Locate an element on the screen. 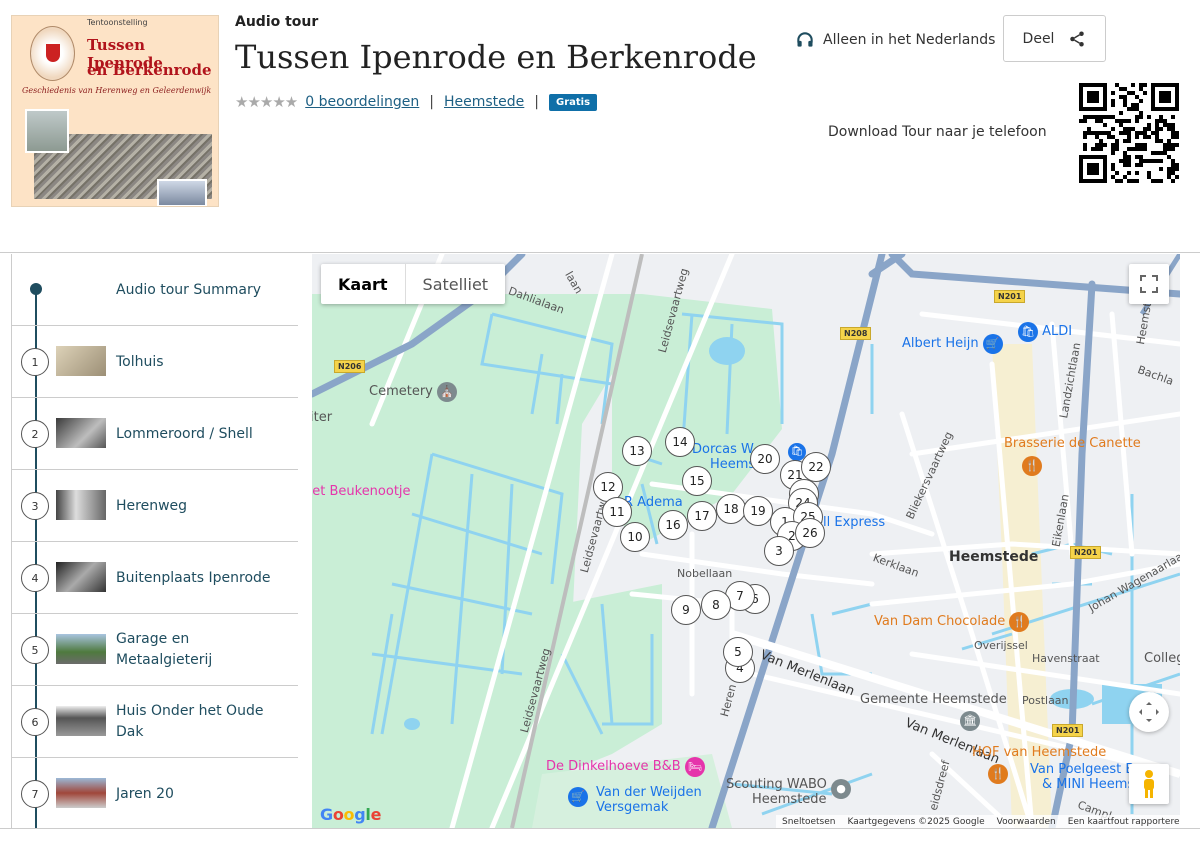 The height and width of the screenshot is (849, 1200). cover-eyebrow: Tentoonstelling is located at coordinates (117, 22).